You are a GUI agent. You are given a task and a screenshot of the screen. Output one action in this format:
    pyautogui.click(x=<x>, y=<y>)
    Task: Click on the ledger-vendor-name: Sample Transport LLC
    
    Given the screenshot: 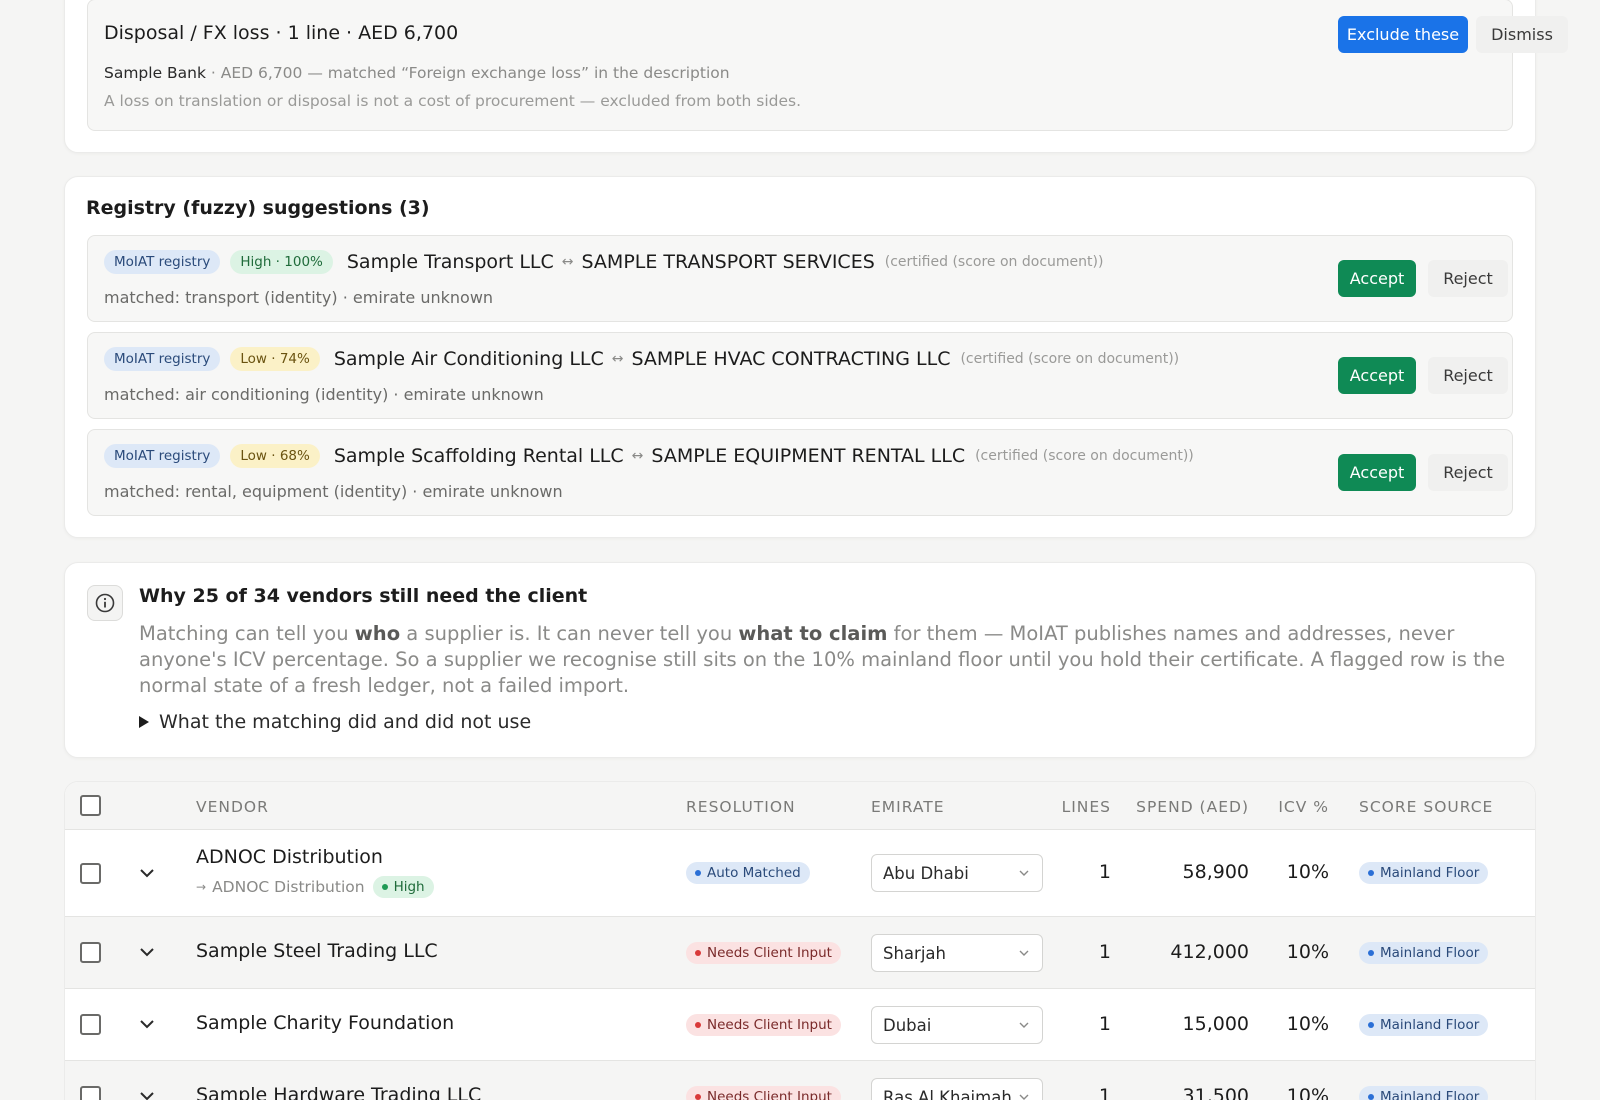 What is the action you would take?
    pyautogui.click(x=450, y=262)
    